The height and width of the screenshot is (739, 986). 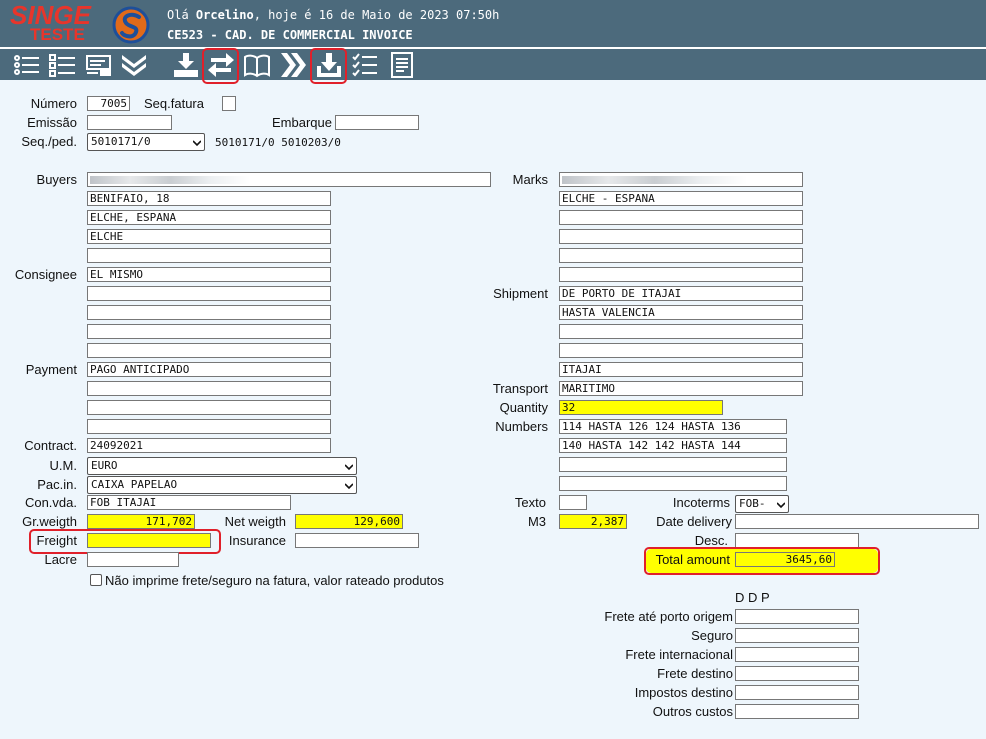 What do you see at coordinates (209, 217) in the screenshot?
I see `buyers-line-3: ELCHE, ESPANA` at bounding box center [209, 217].